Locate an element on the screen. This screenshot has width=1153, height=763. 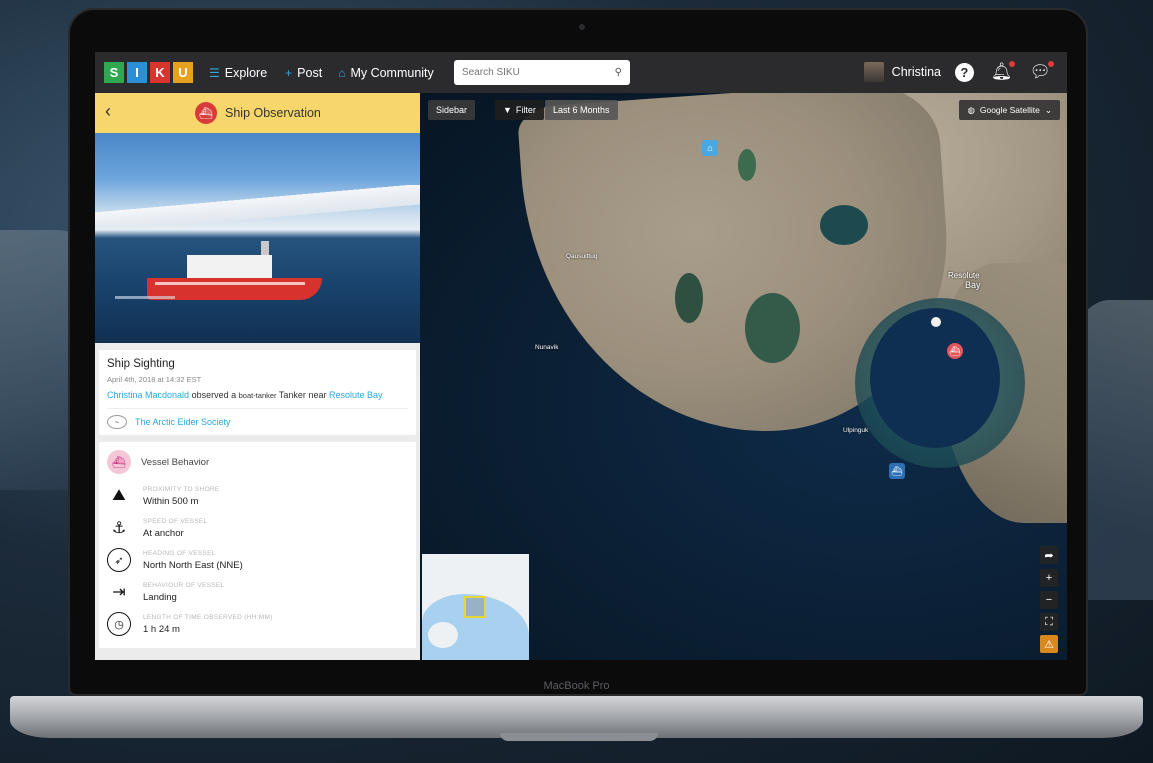
zoom-in-button: + is located at coordinates (1049, 578).